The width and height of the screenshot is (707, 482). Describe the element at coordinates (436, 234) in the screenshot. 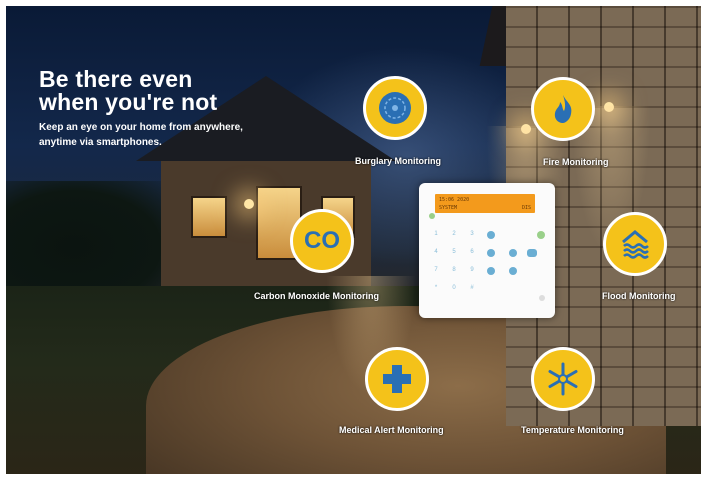

I see `keypad-key: 1` at that location.